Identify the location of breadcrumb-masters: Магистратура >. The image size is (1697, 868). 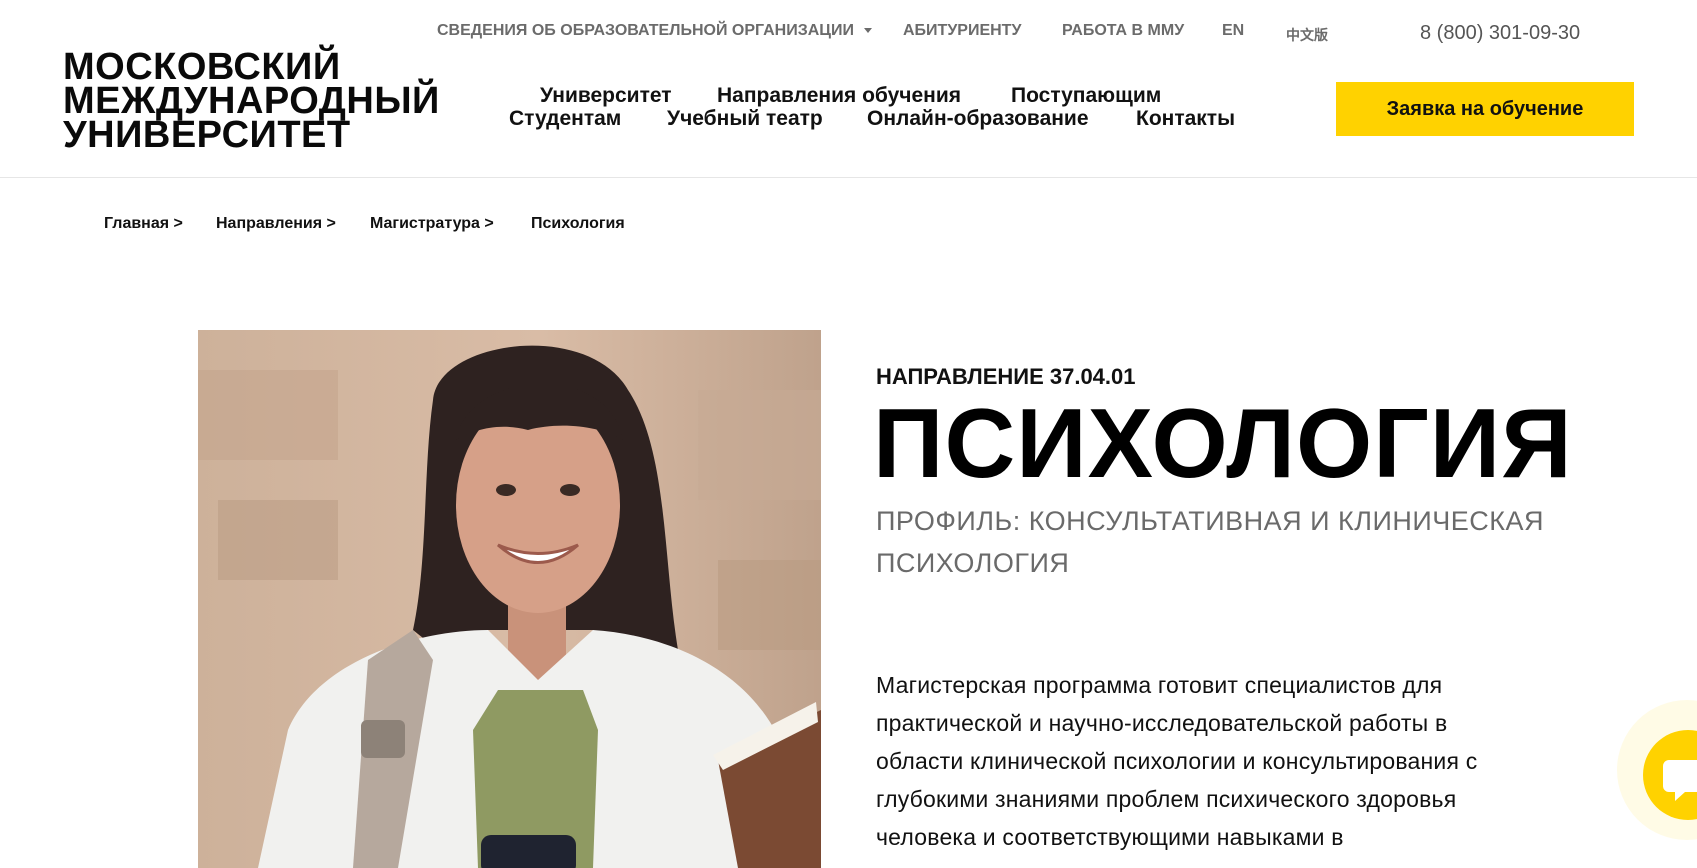
(432, 224).